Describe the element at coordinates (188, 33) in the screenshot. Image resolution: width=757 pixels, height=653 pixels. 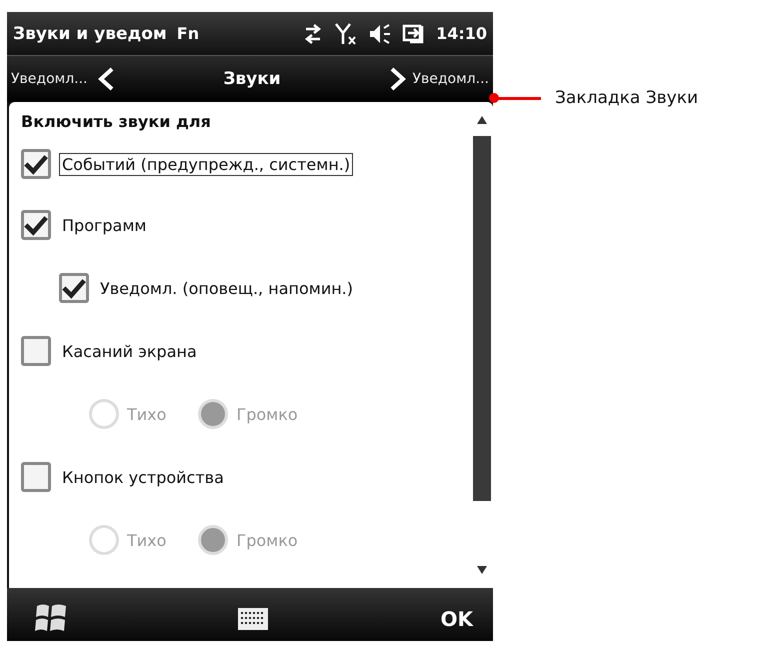
I see `fn-indicator: Fn` at that location.